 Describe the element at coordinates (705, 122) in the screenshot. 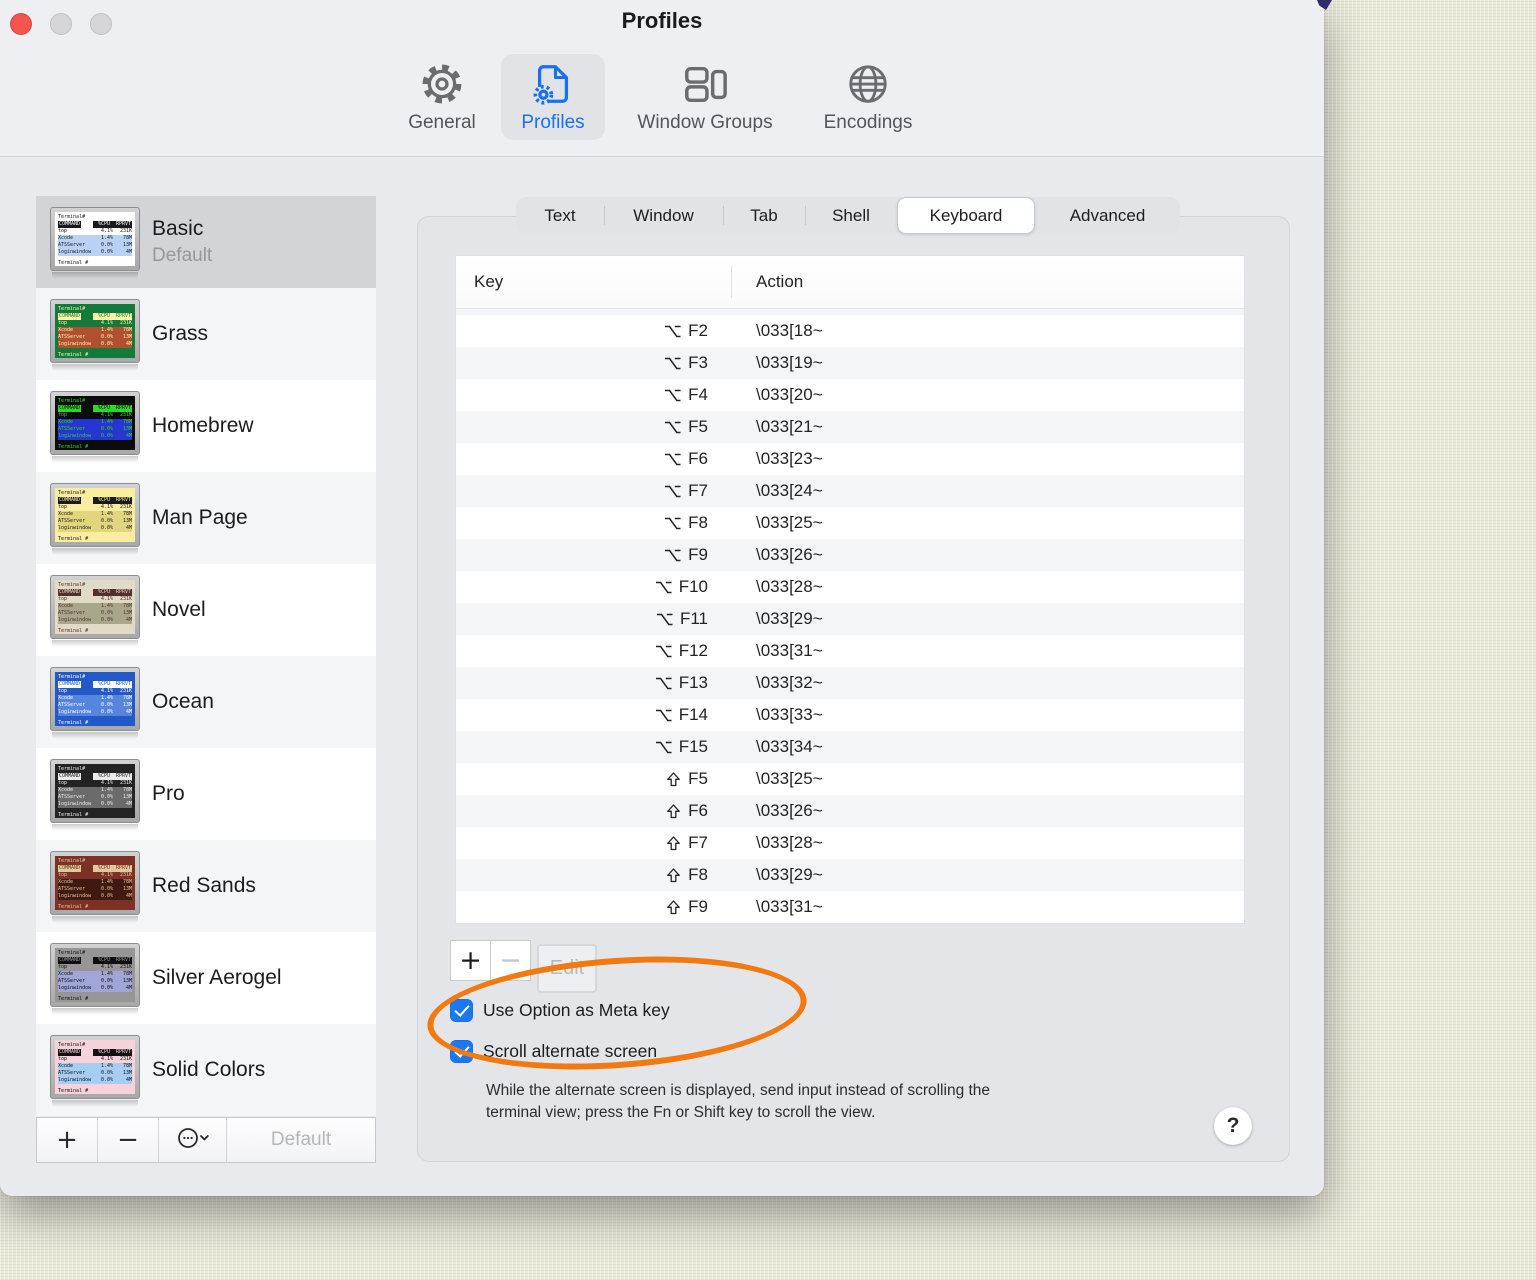

I see `toolbar-label: Window Groups` at that location.